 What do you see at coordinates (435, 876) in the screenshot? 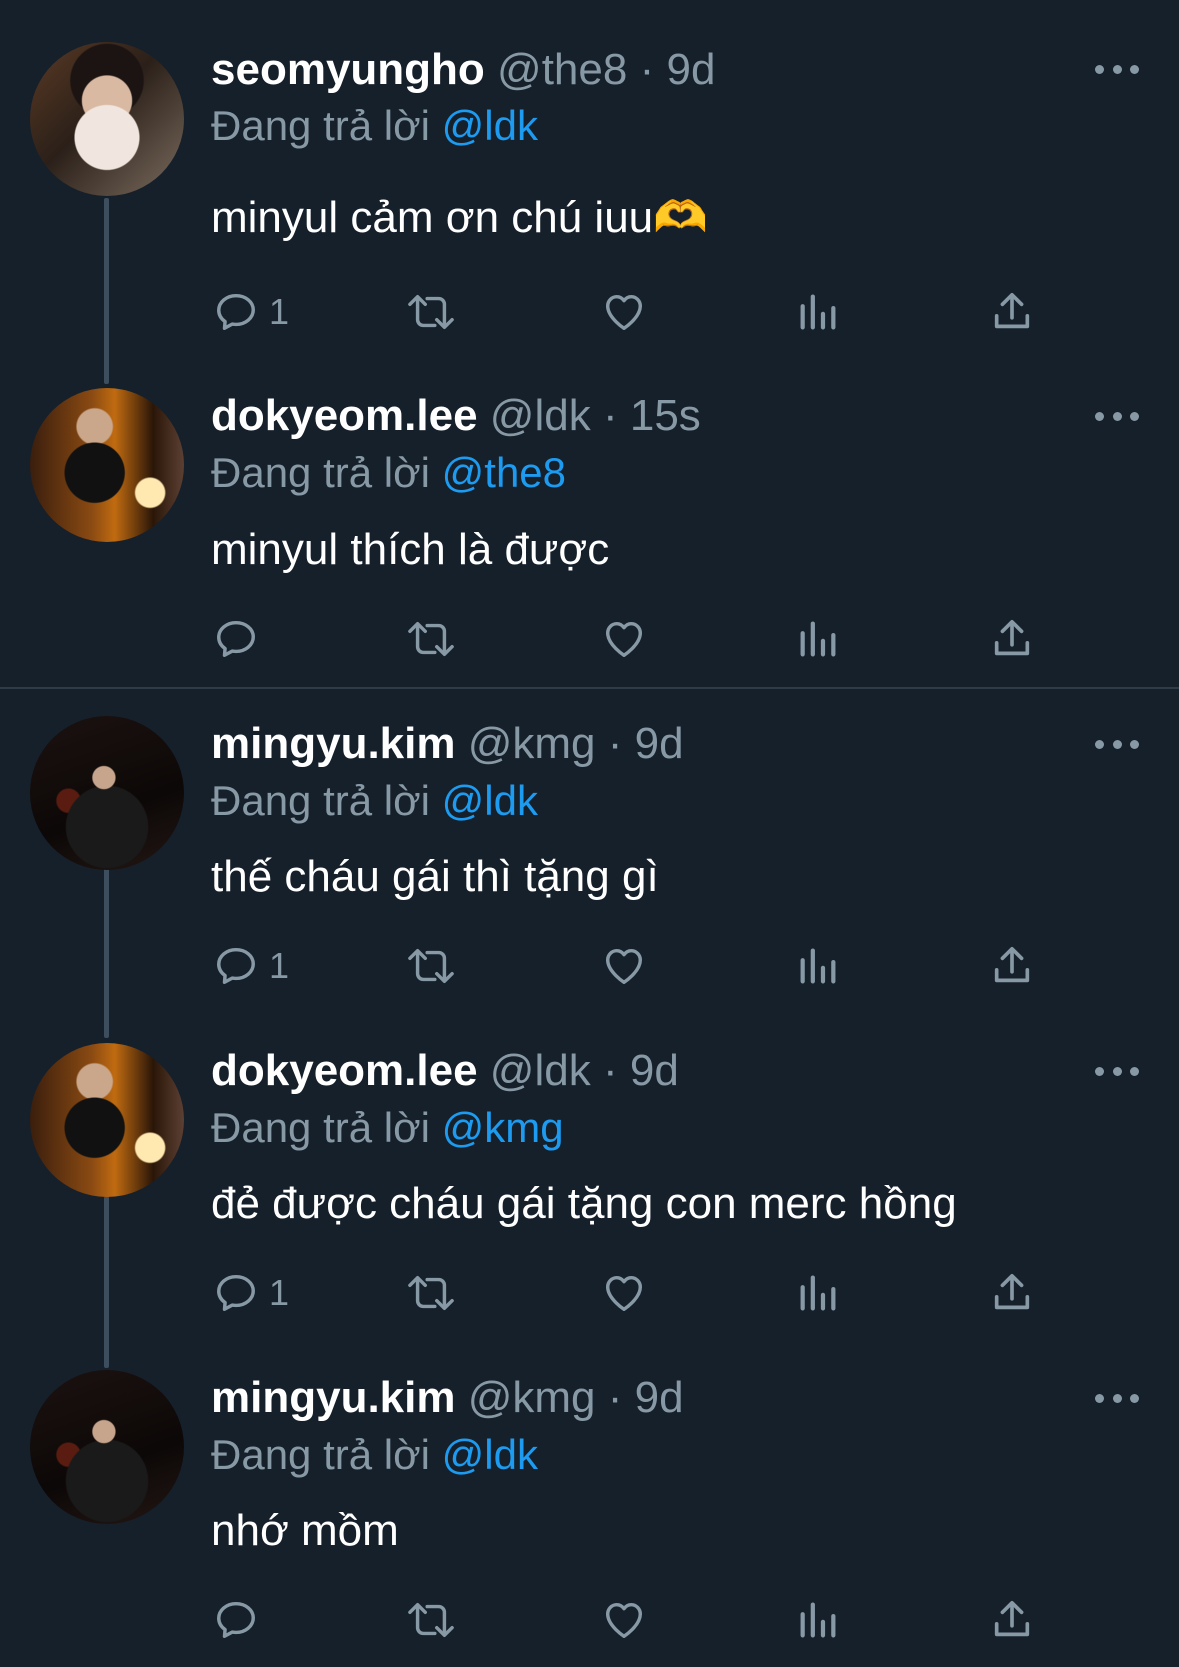
I see `tweet-text: thế cháu gái thì tặng gì` at bounding box center [435, 876].